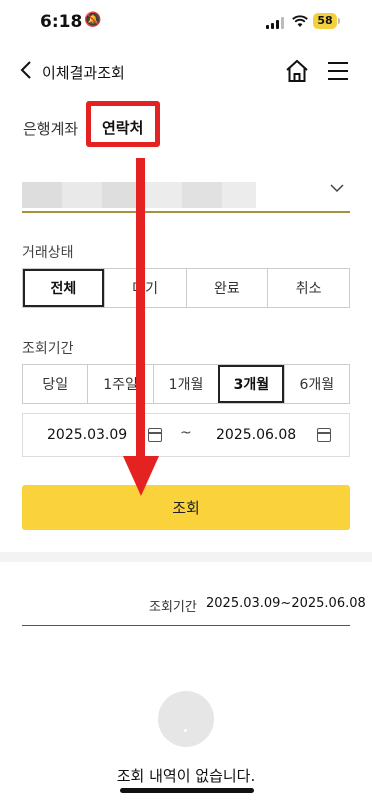 The image size is (372, 800). I want to click on end-date: 2025.06.08, so click(256, 435).